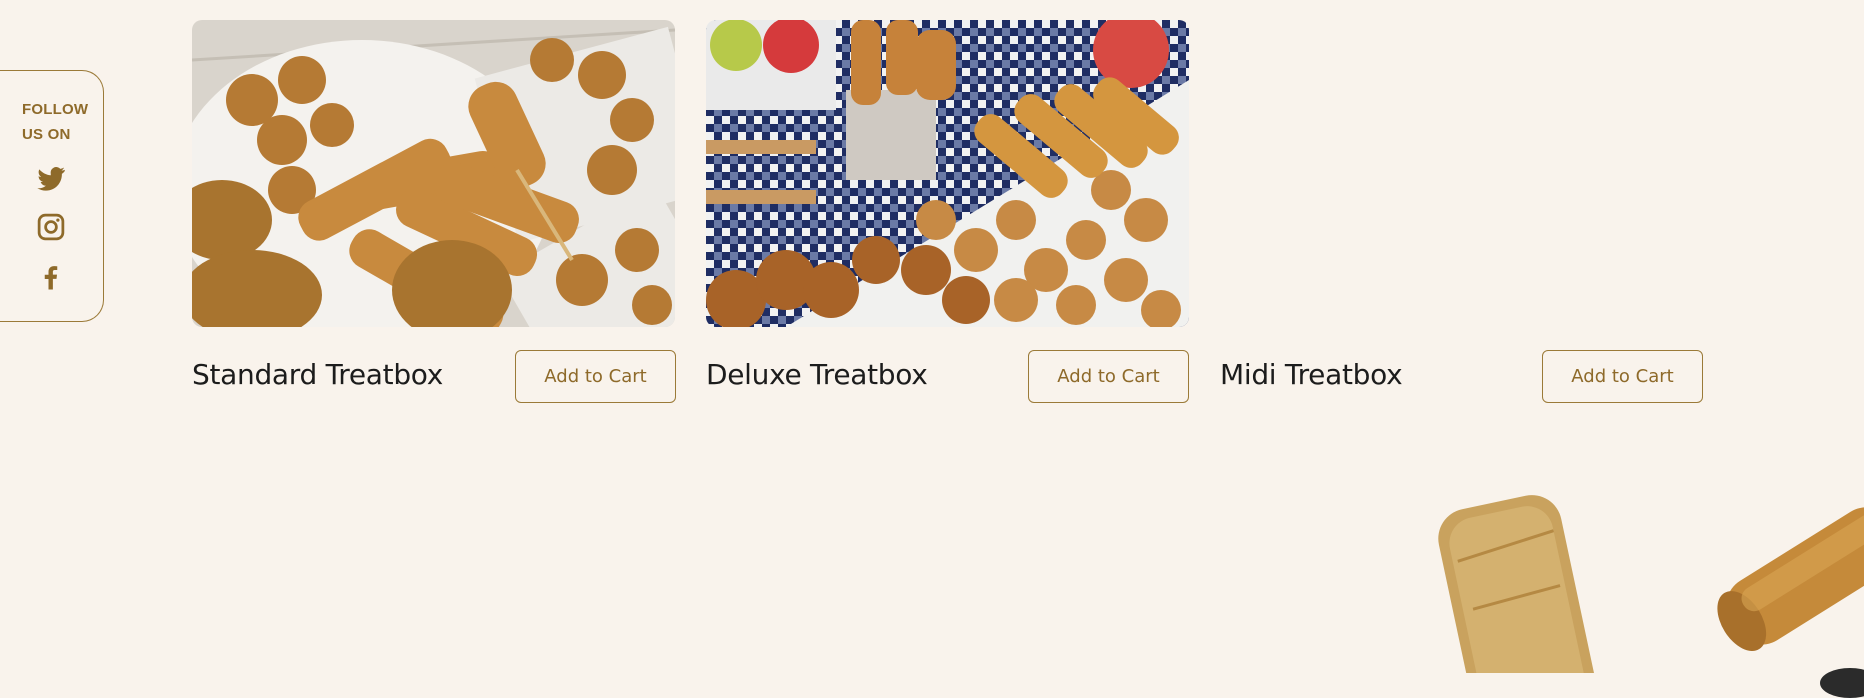 This screenshot has width=1864, height=698. I want to click on social-follow-panel: FOLLOW US ON, so click(52, 196).